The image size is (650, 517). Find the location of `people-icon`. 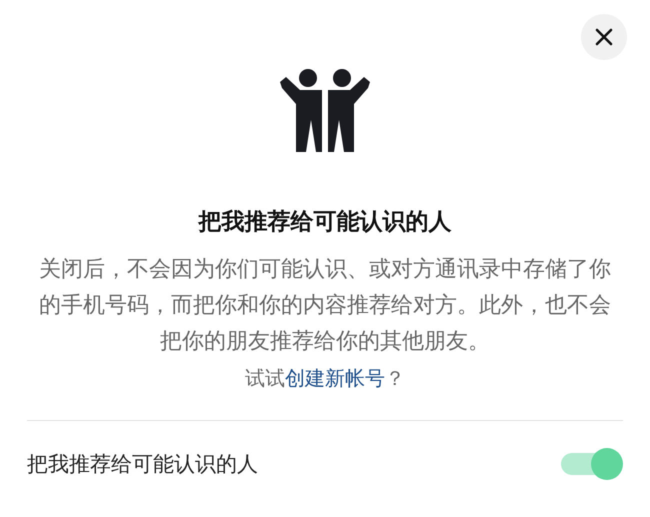

people-icon is located at coordinates (325, 110).